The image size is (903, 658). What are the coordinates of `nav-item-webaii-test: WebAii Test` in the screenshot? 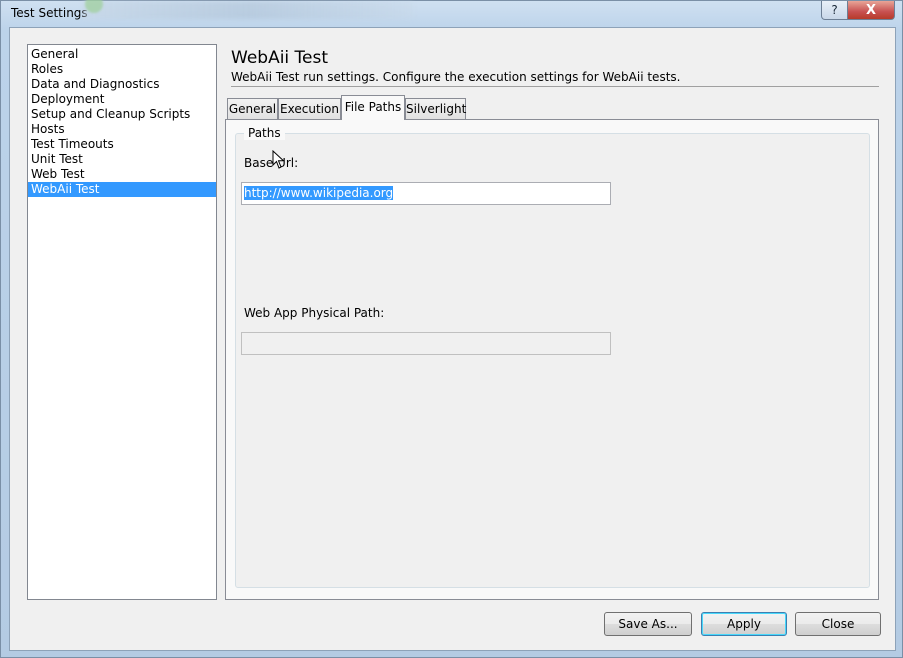 It's located at (122, 189).